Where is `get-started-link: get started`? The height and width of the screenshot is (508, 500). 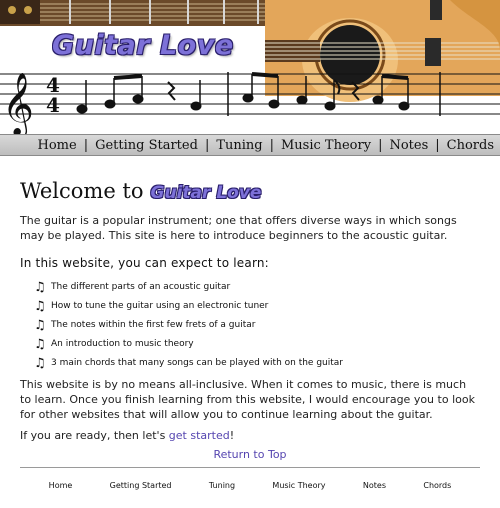
get-started-link: get started is located at coordinates (199, 435).